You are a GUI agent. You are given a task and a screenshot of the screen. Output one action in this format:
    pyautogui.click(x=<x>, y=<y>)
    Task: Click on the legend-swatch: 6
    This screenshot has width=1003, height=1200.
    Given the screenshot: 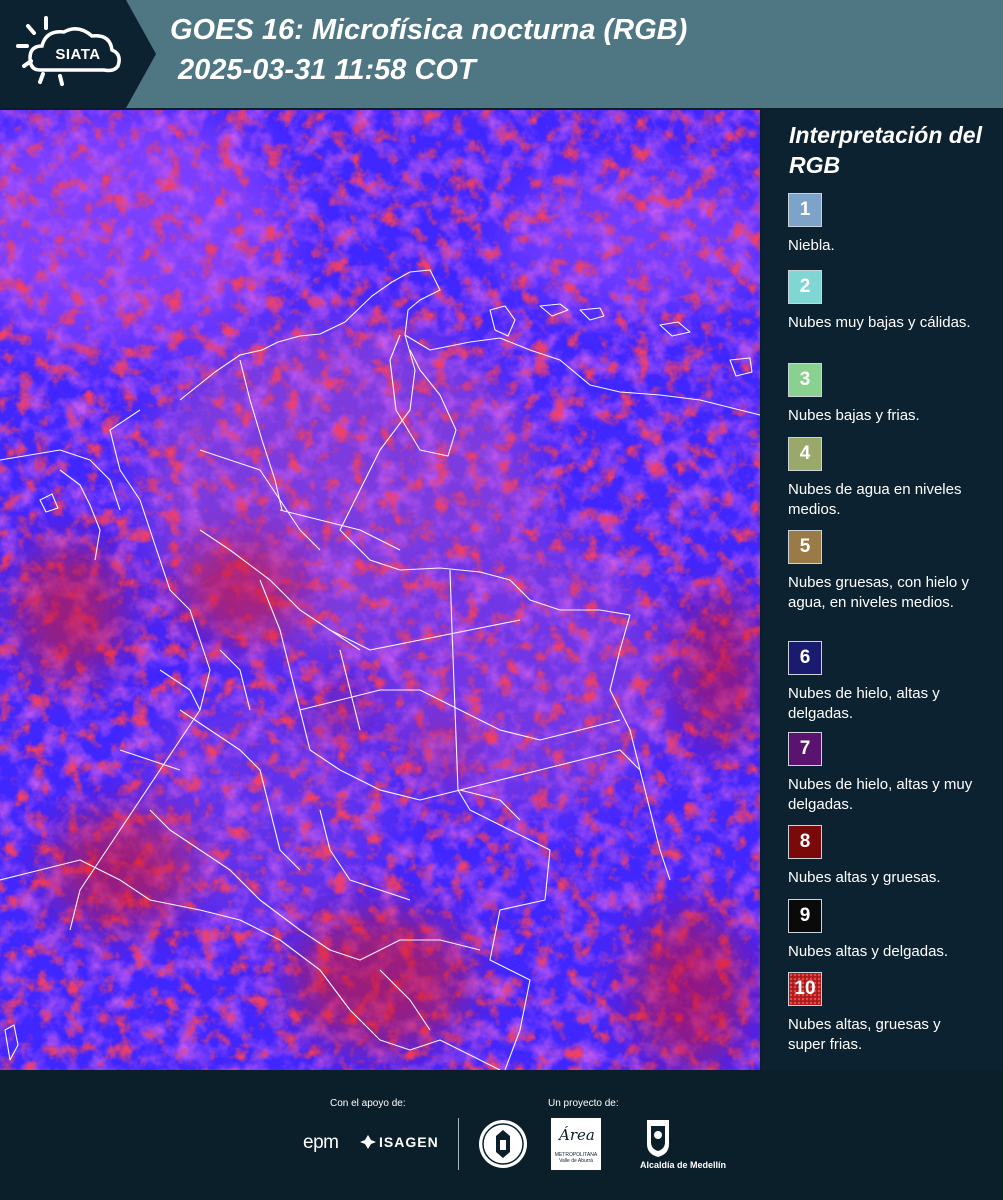 What is the action you would take?
    pyautogui.click(x=805, y=658)
    